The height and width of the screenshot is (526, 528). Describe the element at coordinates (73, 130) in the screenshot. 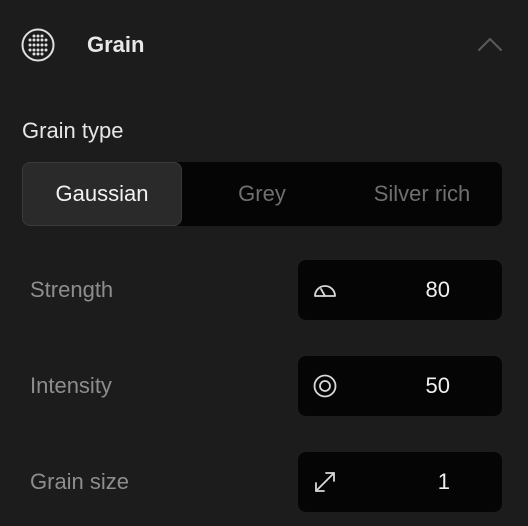

I see `grain-type-label: Grain type` at that location.